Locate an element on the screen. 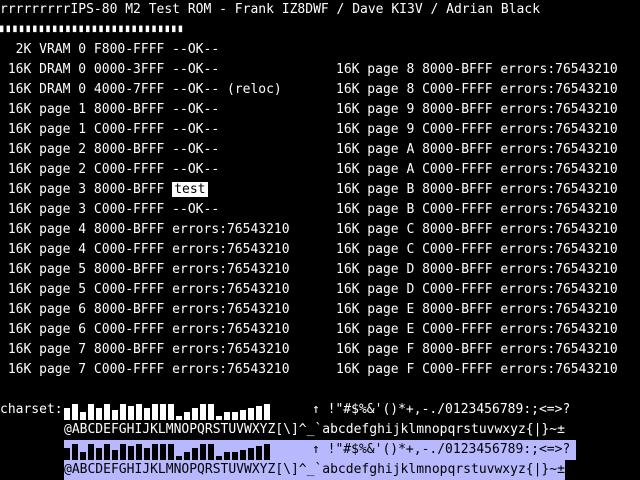  memory-row: 16K page E 8000-BFFF errors:76543210 is located at coordinates (477, 309).